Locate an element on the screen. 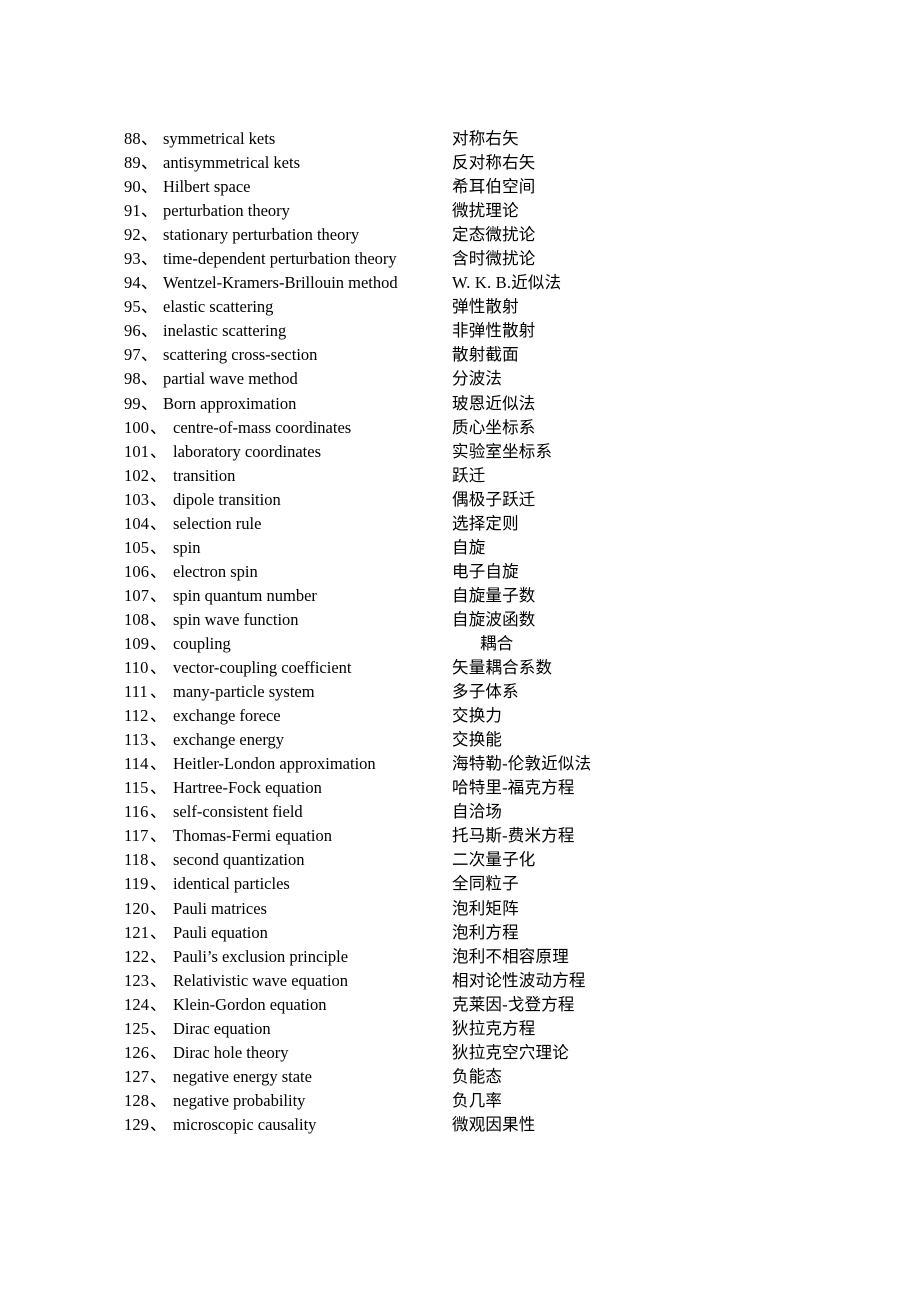 The width and height of the screenshot is (920, 1300). glossary-entry: 112、 exchange forece 交换力 is located at coordinates (474, 716).